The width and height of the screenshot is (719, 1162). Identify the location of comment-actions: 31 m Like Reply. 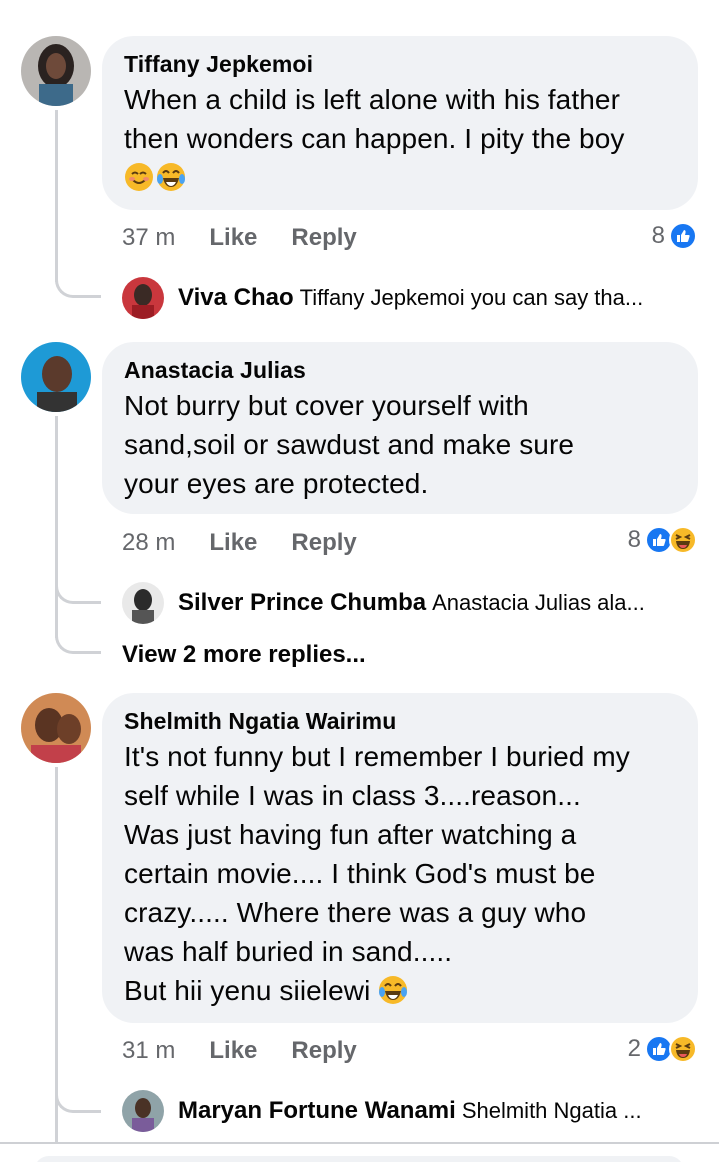
(256, 1051).